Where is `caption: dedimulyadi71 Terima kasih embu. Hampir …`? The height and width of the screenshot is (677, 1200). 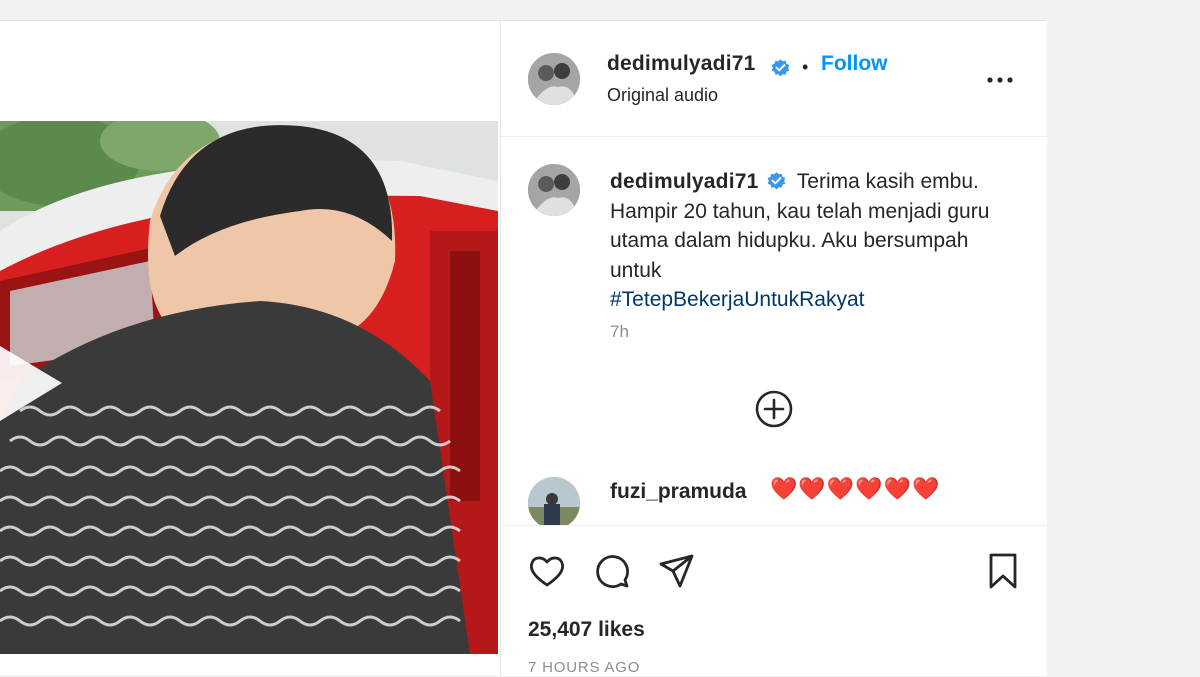
caption: dedimulyadi71 Terima kasih embu. Hampir … is located at coordinates (810, 241).